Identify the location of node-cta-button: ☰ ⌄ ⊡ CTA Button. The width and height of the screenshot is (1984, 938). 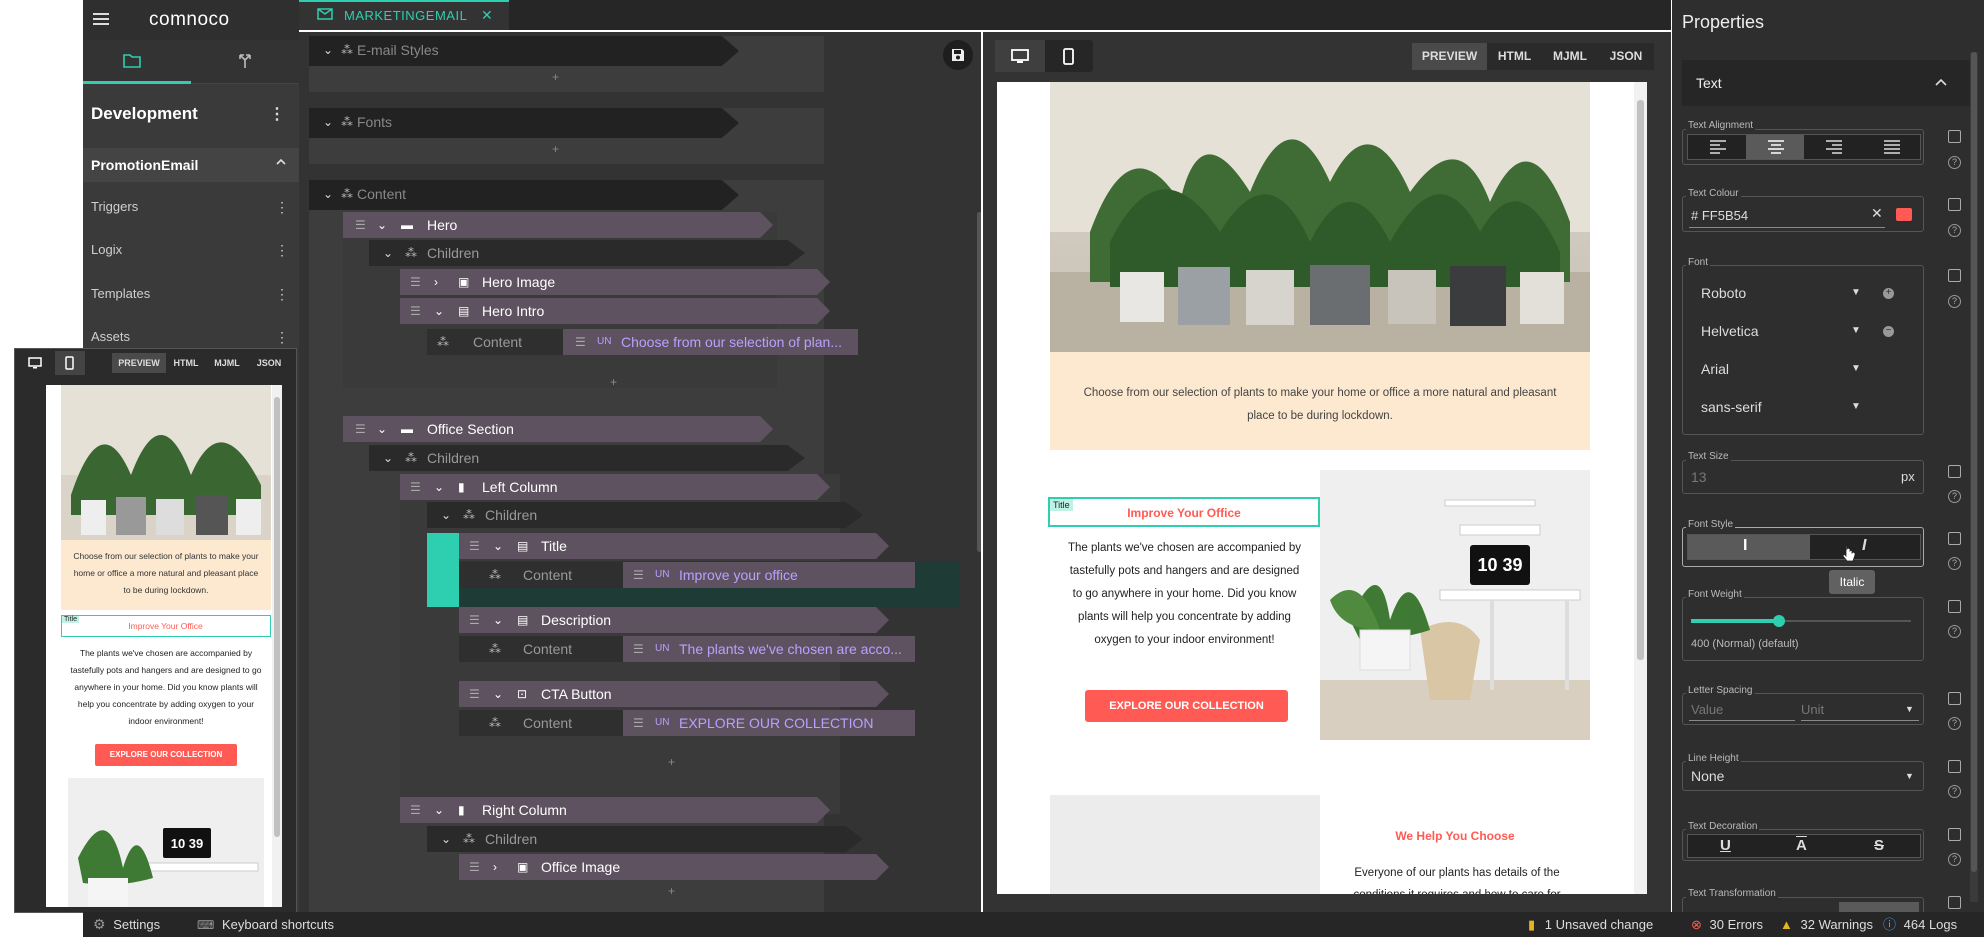
(674, 694).